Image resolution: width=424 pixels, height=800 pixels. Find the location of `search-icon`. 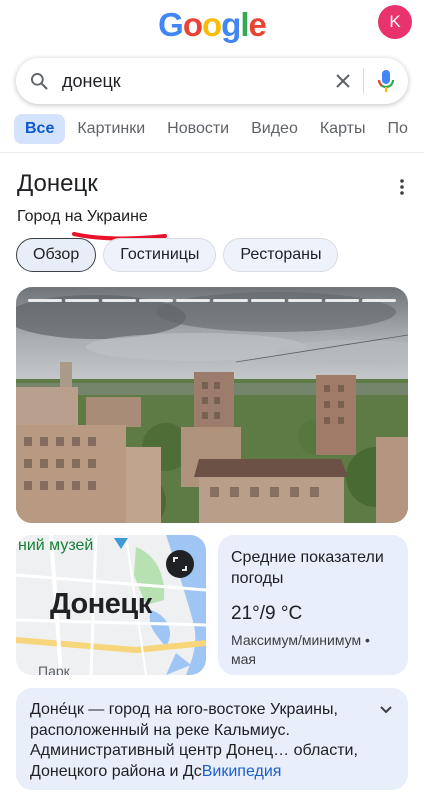

search-icon is located at coordinates (39, 81).